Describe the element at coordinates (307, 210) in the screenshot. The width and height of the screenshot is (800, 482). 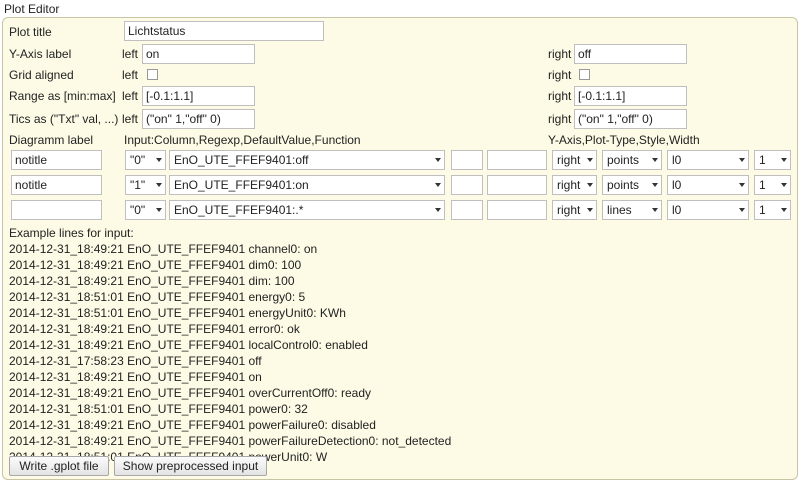
I see `row3-regexp-select: EnO_UTE_FFEF9401:.*` at that location.